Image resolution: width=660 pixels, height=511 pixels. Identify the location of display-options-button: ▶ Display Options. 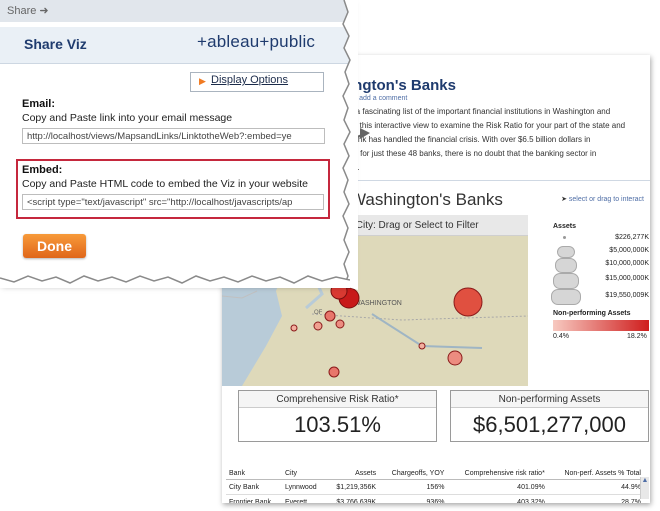
(257, 82).